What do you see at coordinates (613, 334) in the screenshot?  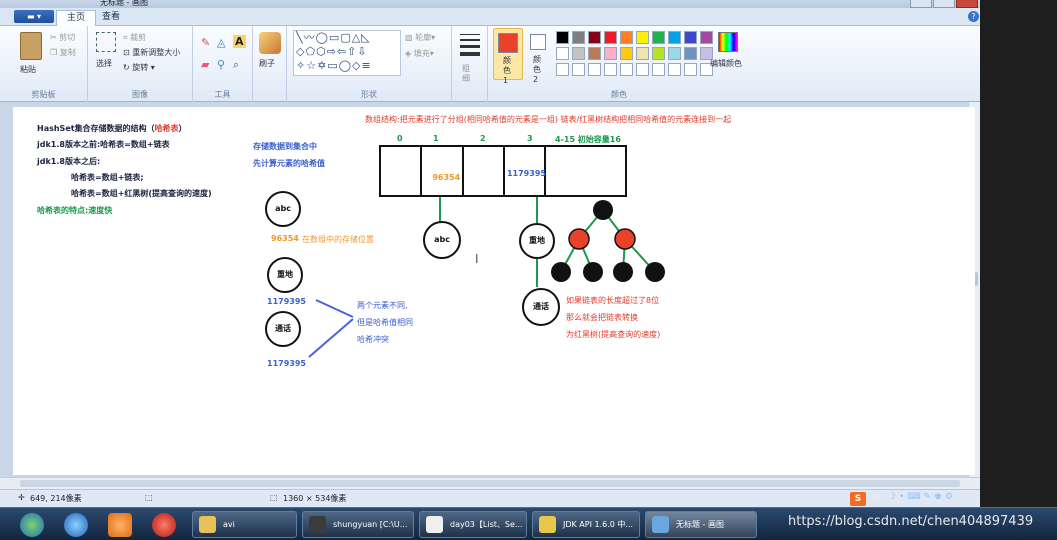 I see `rbtree-note-3: 为红黑树(提高查询的速度)` at bounding box center [613, 334].